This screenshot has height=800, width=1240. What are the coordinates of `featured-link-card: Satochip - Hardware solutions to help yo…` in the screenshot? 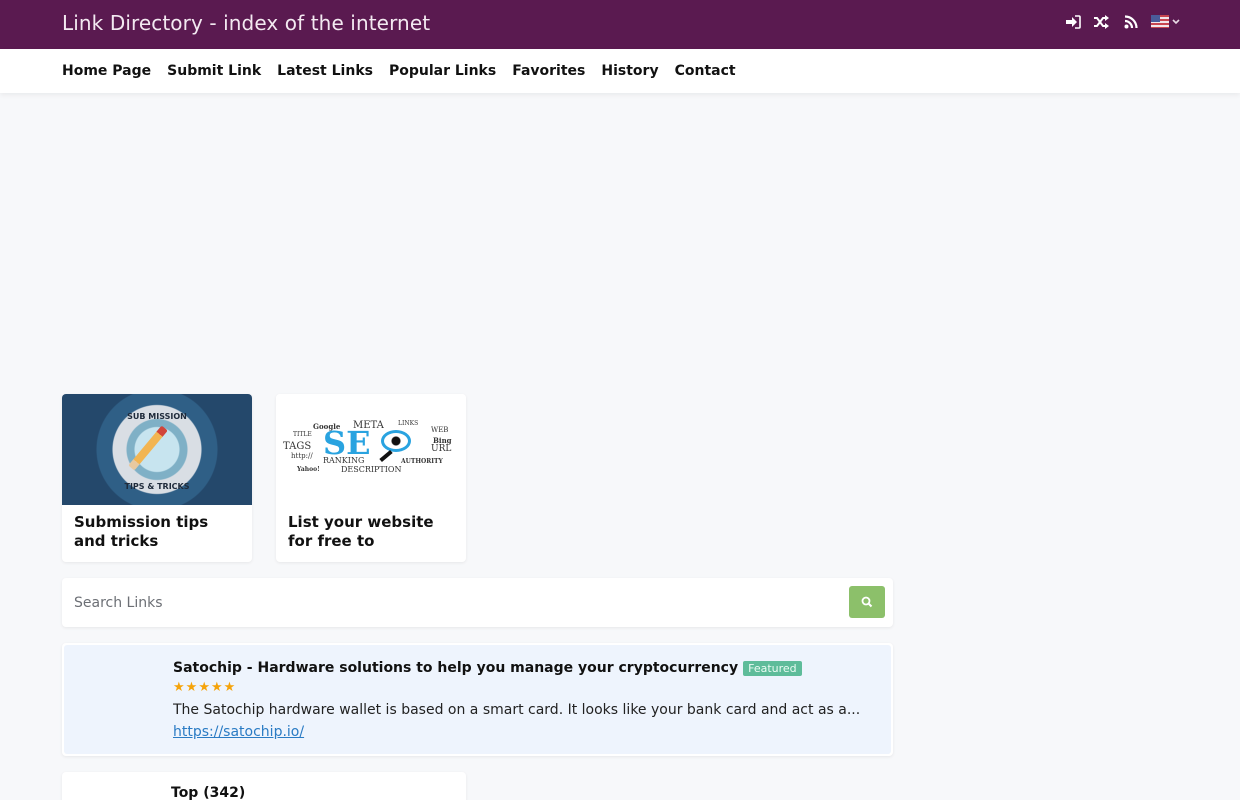 It's located at (477, 699).